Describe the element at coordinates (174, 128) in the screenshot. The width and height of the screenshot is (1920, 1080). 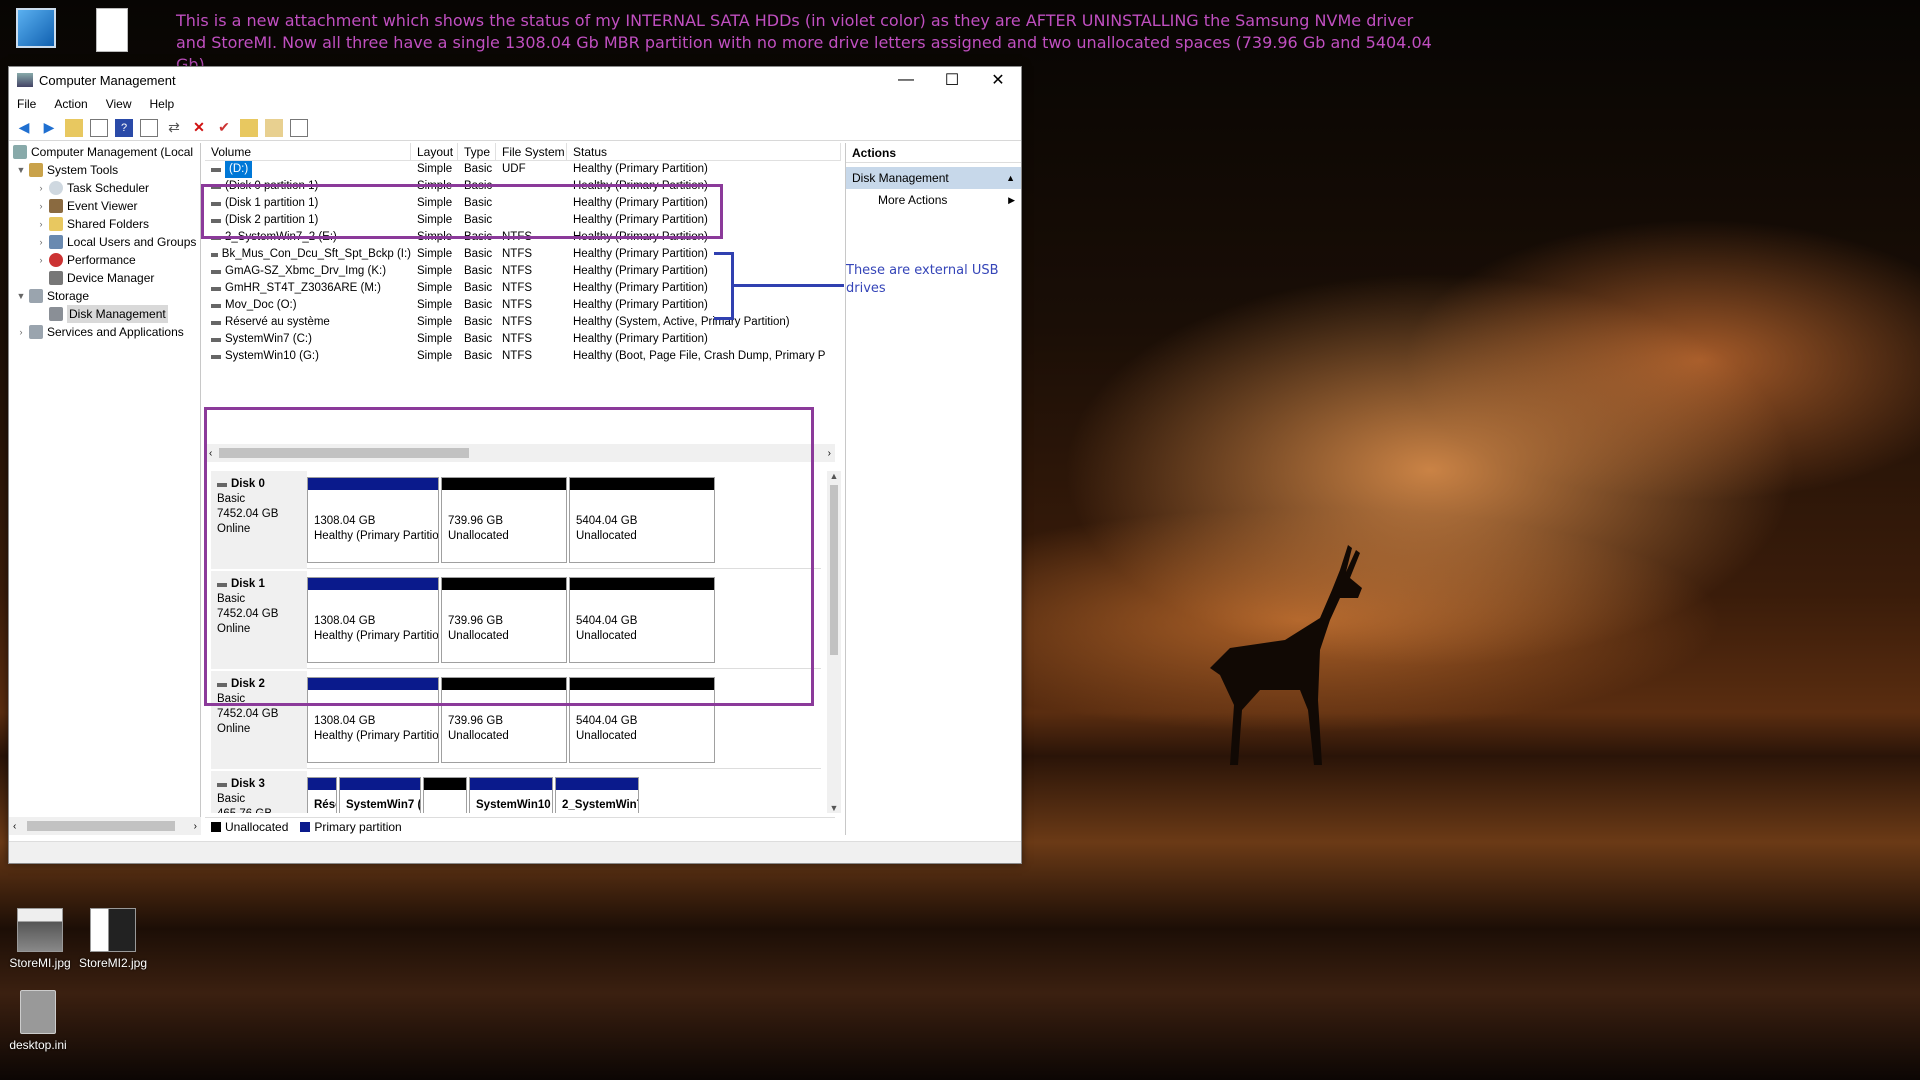
I see `connect-icon: ⇄` at that location.